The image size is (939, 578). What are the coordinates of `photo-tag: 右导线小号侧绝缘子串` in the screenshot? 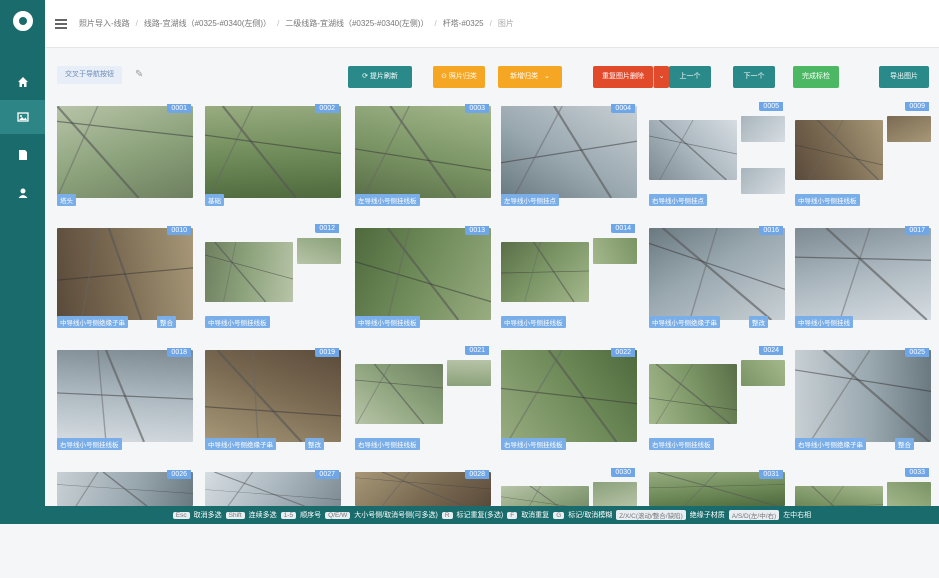 It's located at (830, 444).